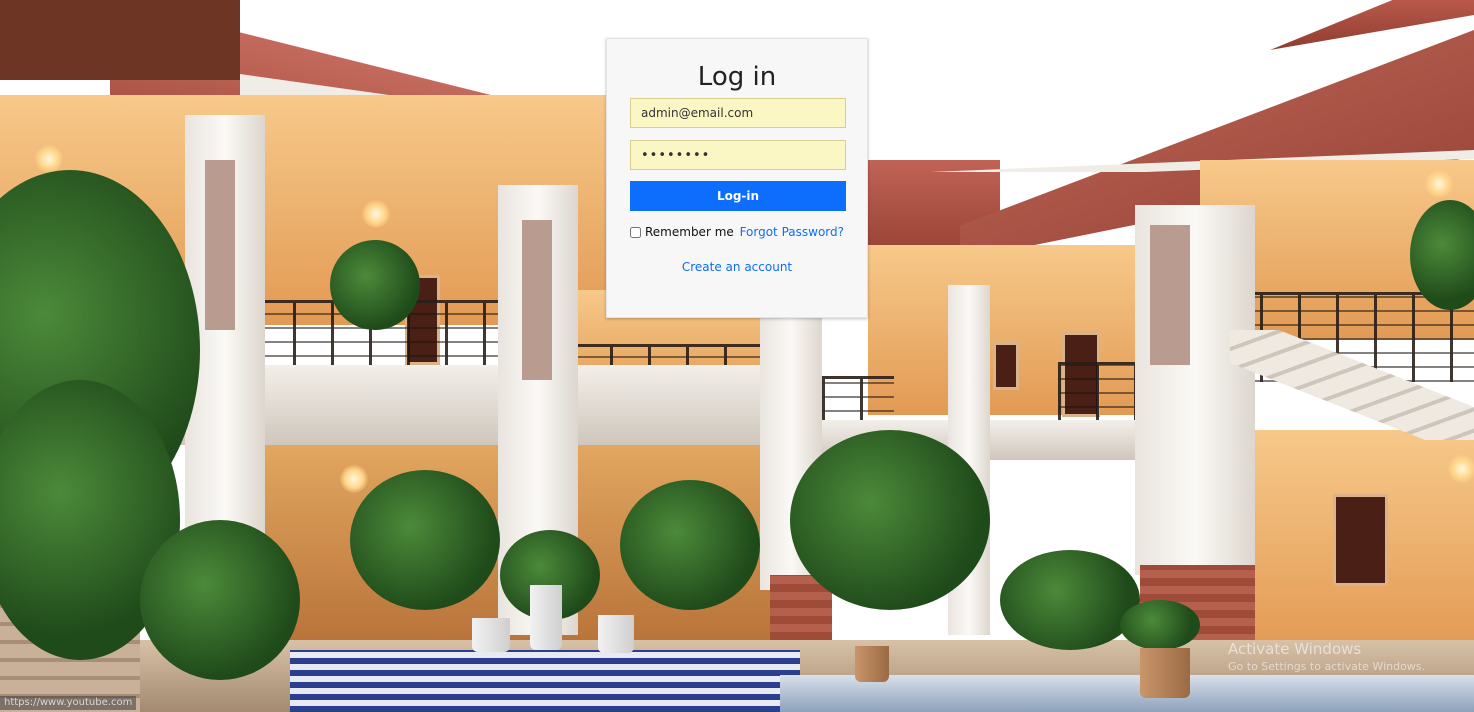 The image size is (1474, 712). Describe the element at coordinates (635, 232) in the screenshot. I see `remember-me-checkbox` at that location.